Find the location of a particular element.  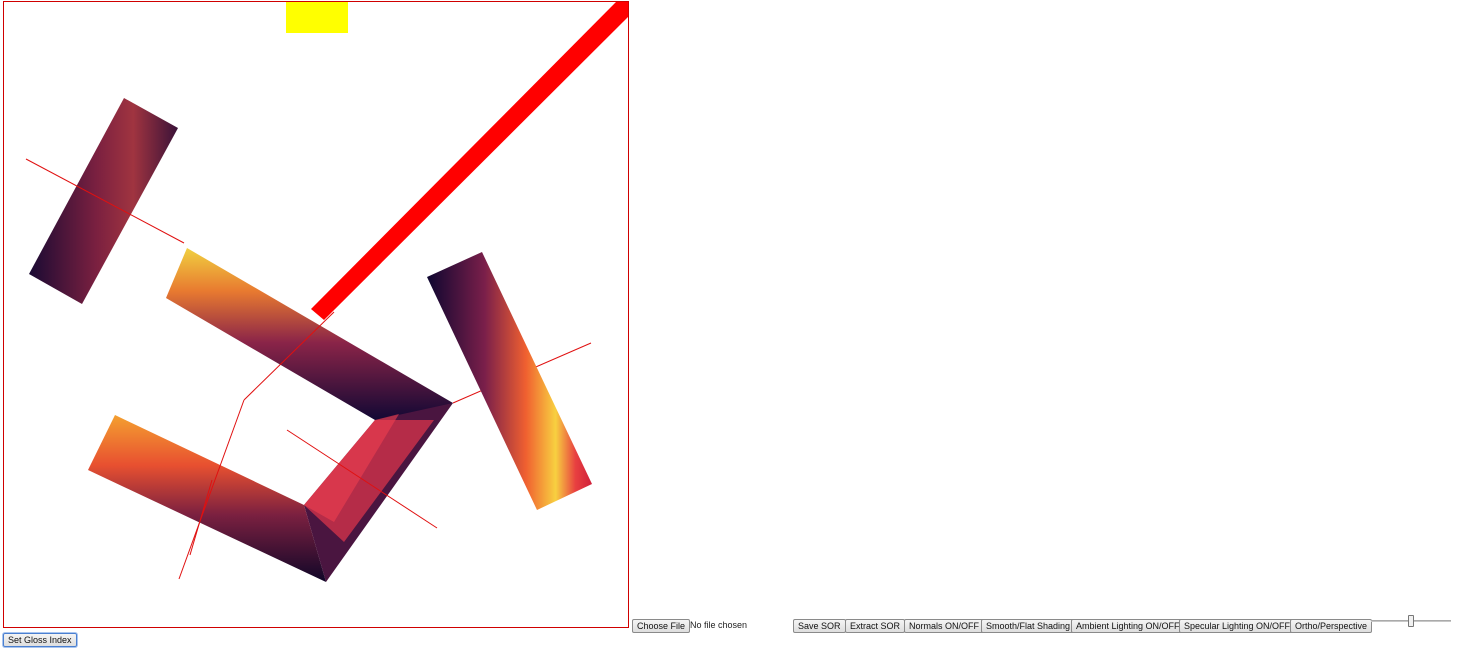

shading-toggle-button: Smooth/Flat Shading is located at coordinates (1028, 626).